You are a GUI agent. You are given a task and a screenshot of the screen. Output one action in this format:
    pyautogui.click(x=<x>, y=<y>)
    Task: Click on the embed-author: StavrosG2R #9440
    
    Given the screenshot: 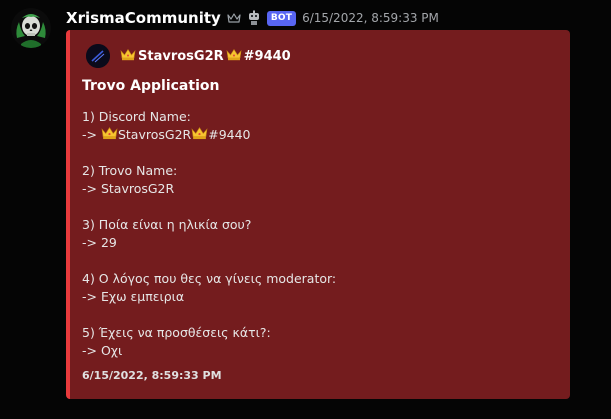 What is the action you would take?
    pyautogui.click(x=188, y=56)
    